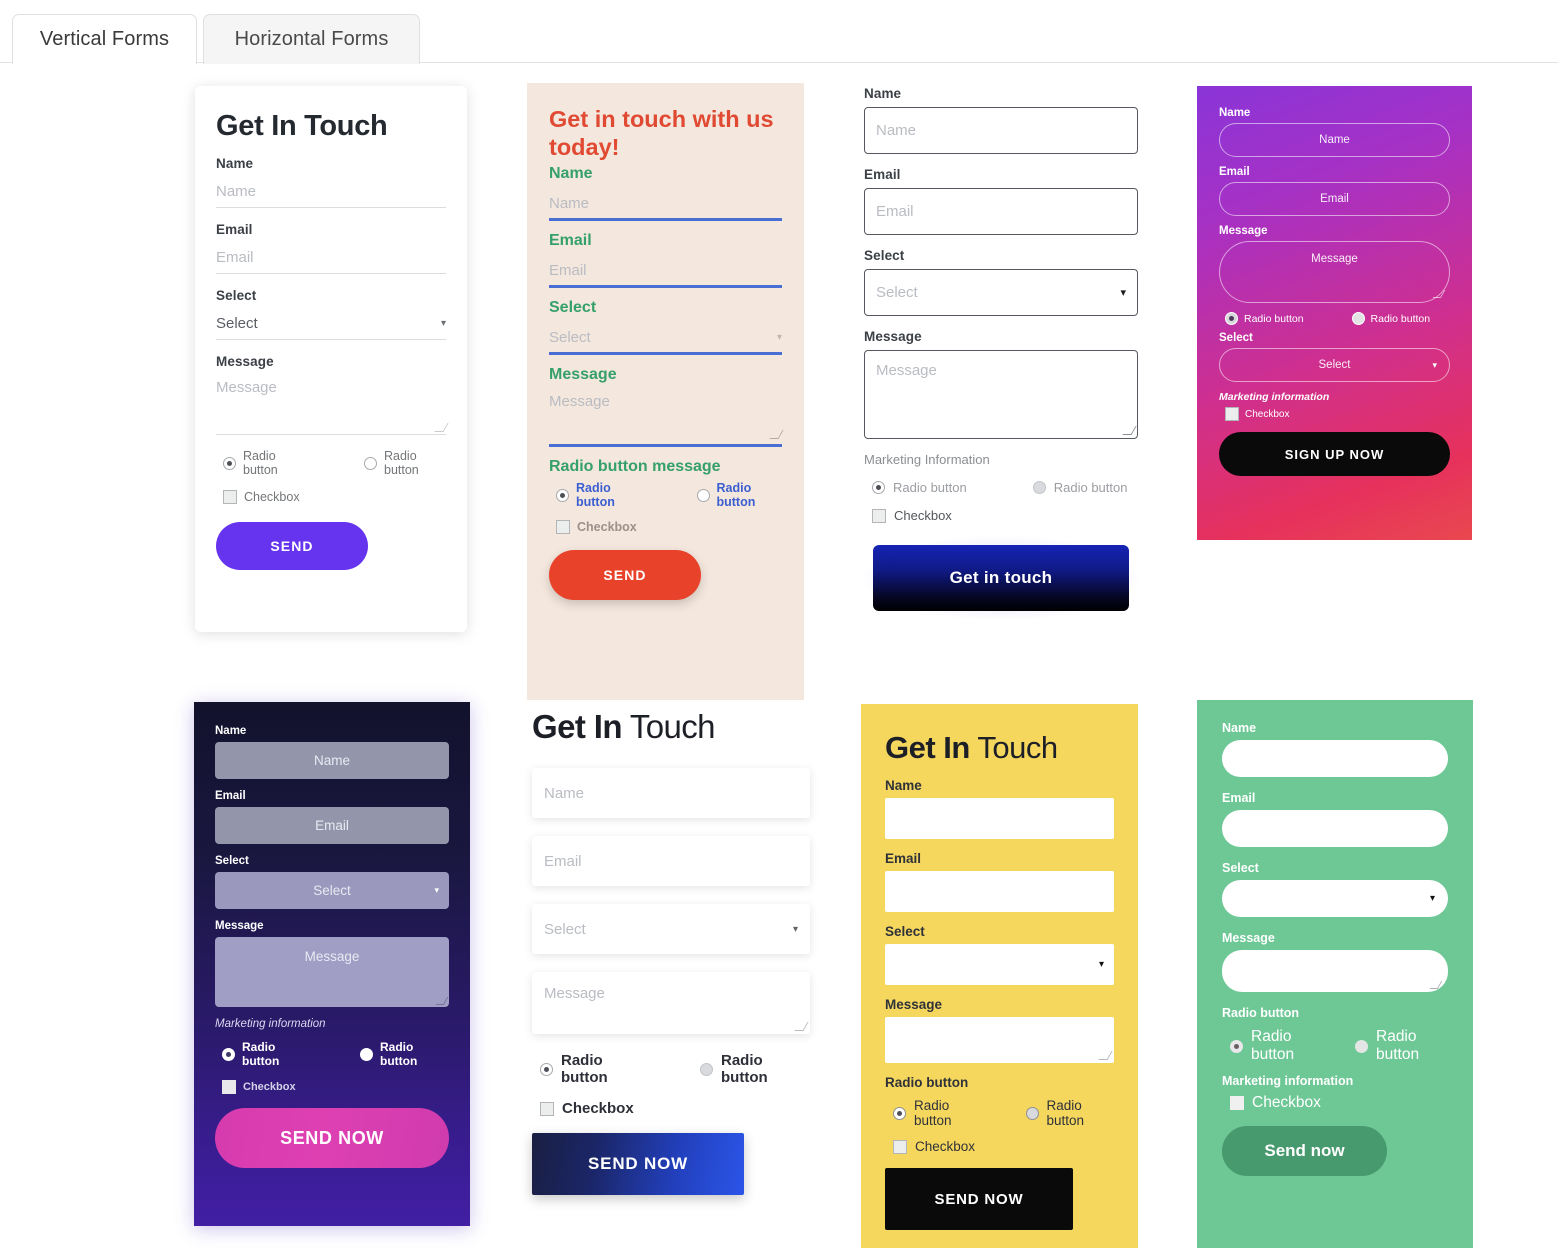 The image size is (1558, 1248). I want to click on name-placeholder: Name, so click(331, 760).